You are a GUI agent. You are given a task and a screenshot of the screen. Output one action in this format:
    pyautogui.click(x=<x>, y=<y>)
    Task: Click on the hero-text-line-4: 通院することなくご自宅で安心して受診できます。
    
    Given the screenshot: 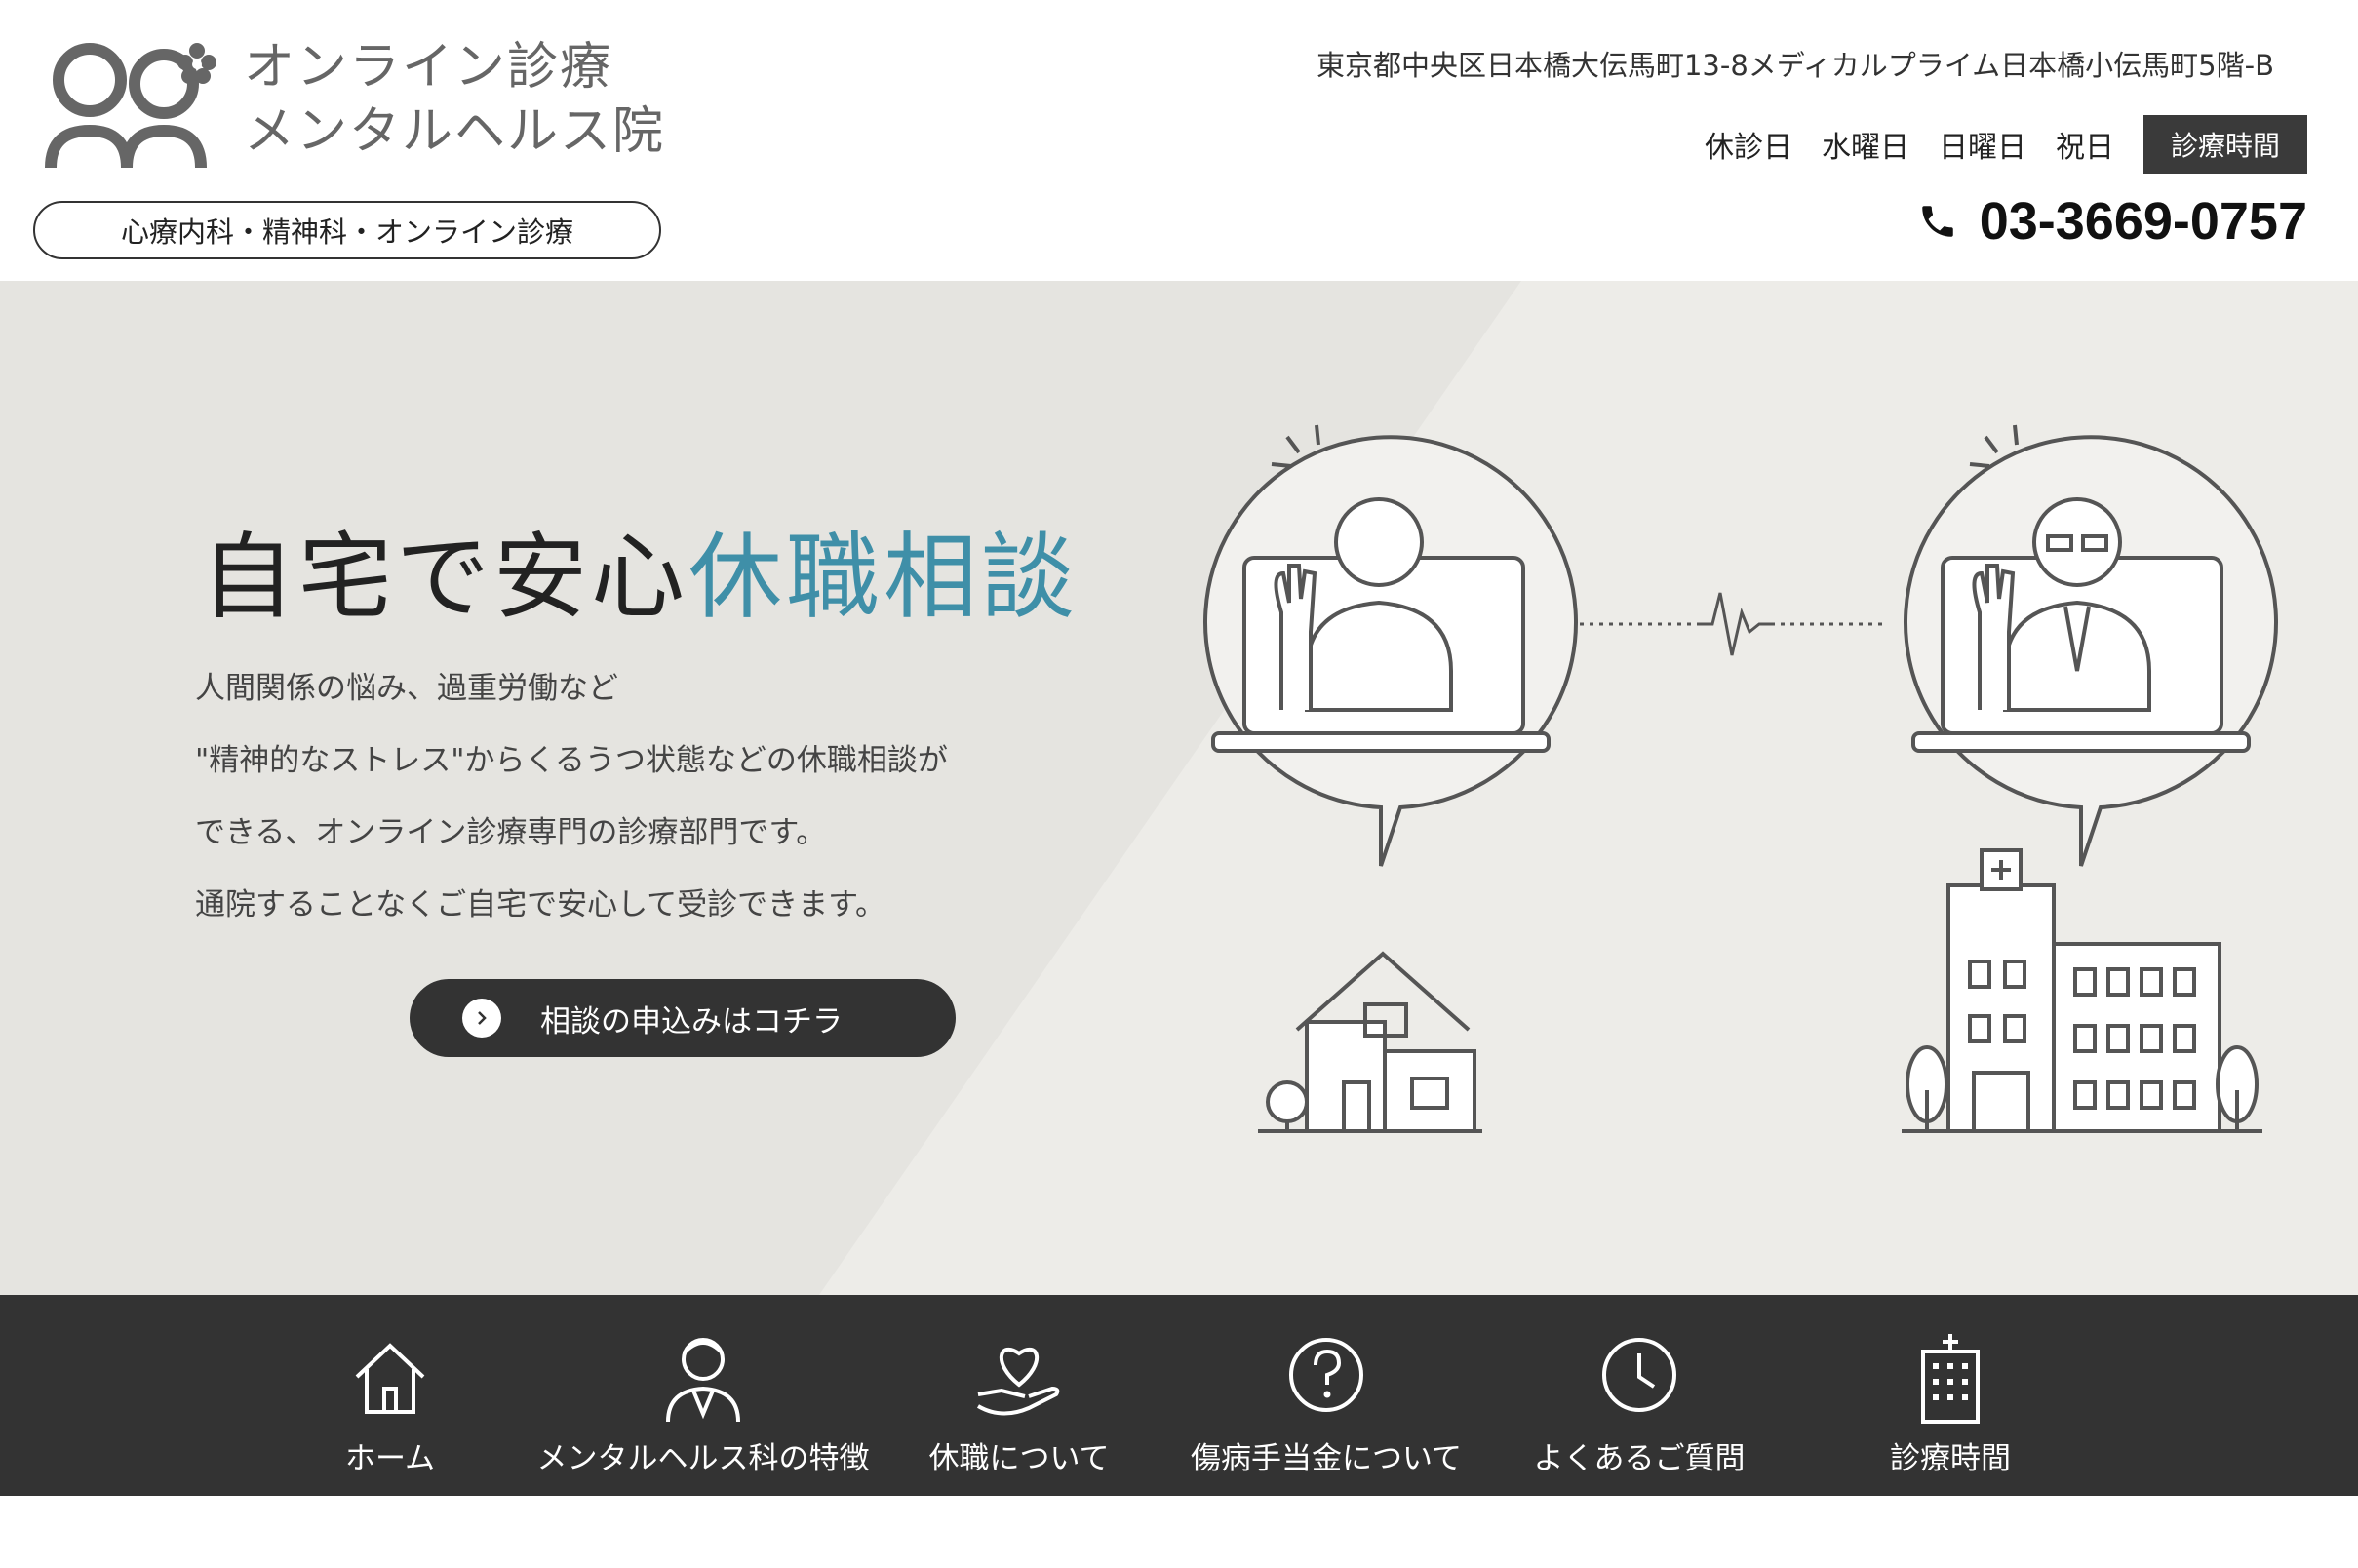 What is the action you would take?
    pyautogui.click(x=540, y=904)
    